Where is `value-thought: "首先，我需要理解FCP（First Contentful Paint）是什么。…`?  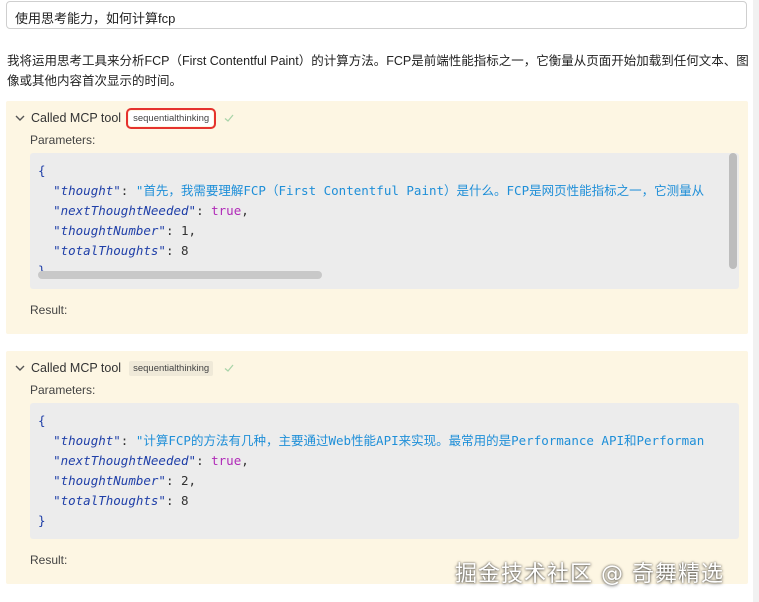 value-thought: "首先，我需要理解FCP（First Contentful Paint）是什么。… is located at coordinates (420, 190).